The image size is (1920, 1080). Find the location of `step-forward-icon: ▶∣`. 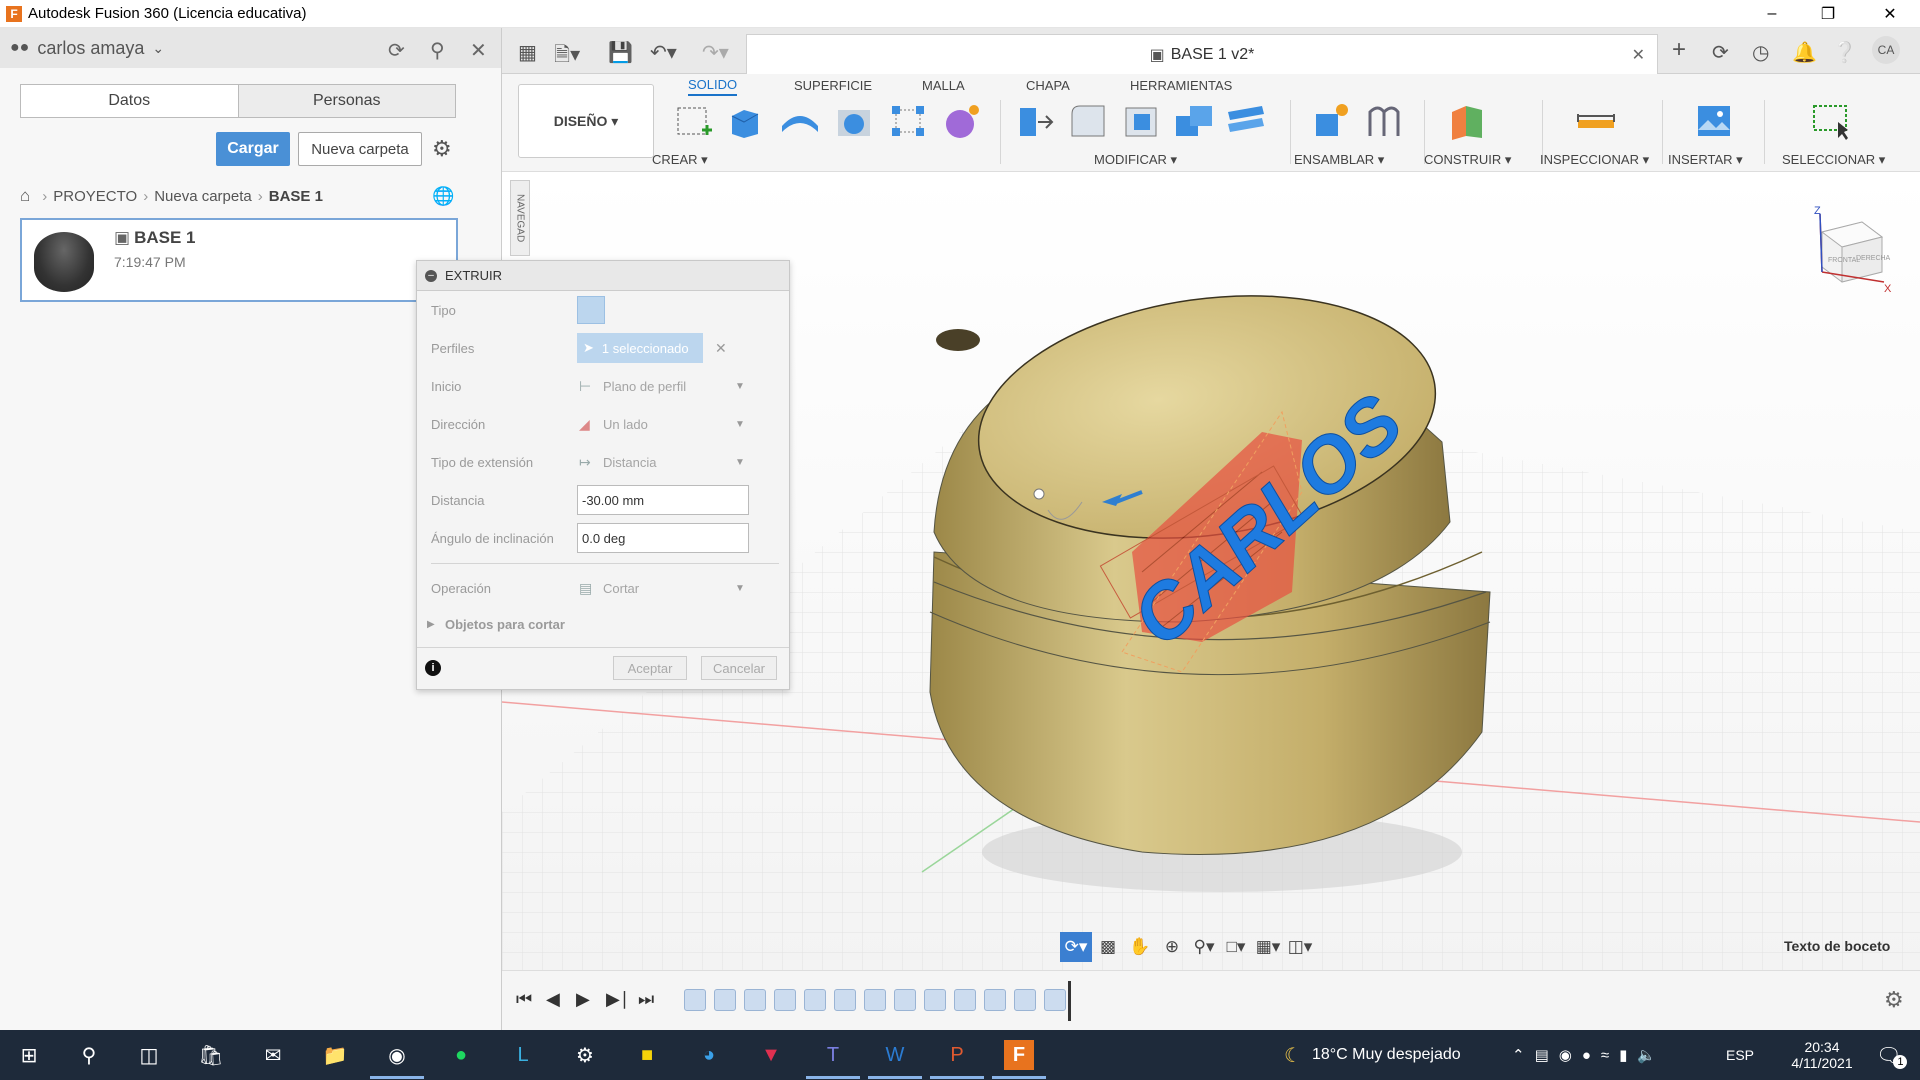

step-forward-icon: ▶∣ is located at coordinates (617, 999).